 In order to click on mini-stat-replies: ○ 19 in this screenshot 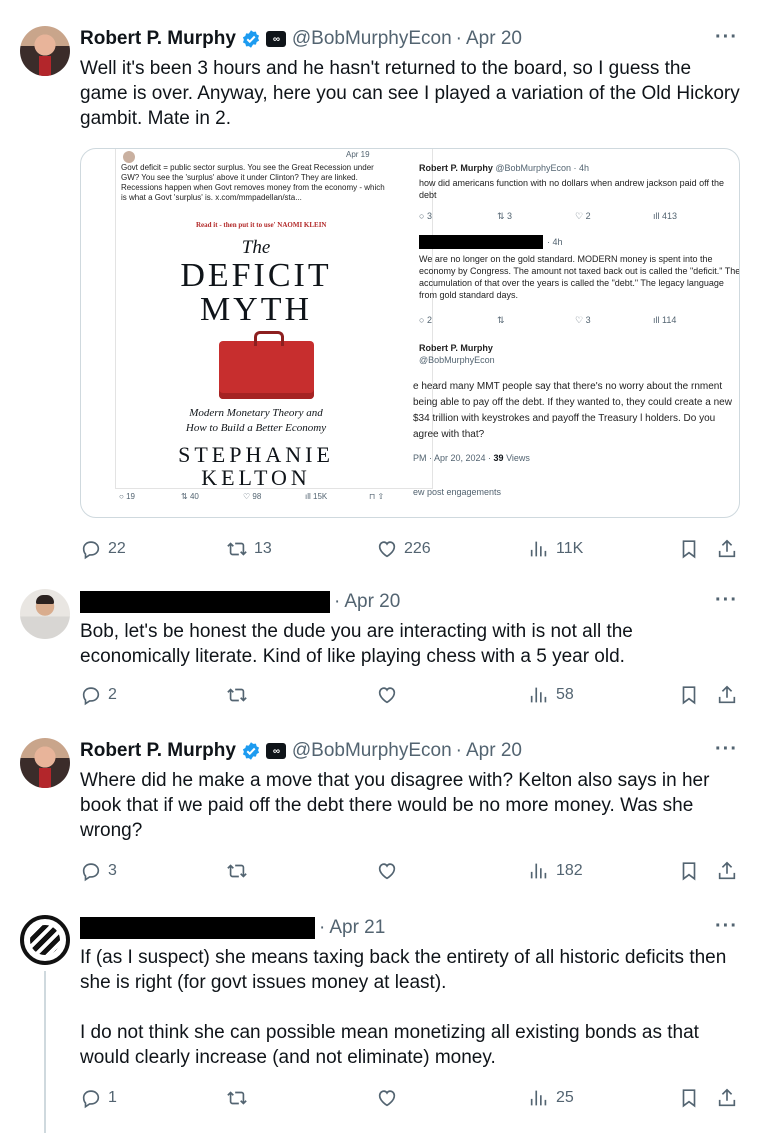, I will do `click(127, 496)`.